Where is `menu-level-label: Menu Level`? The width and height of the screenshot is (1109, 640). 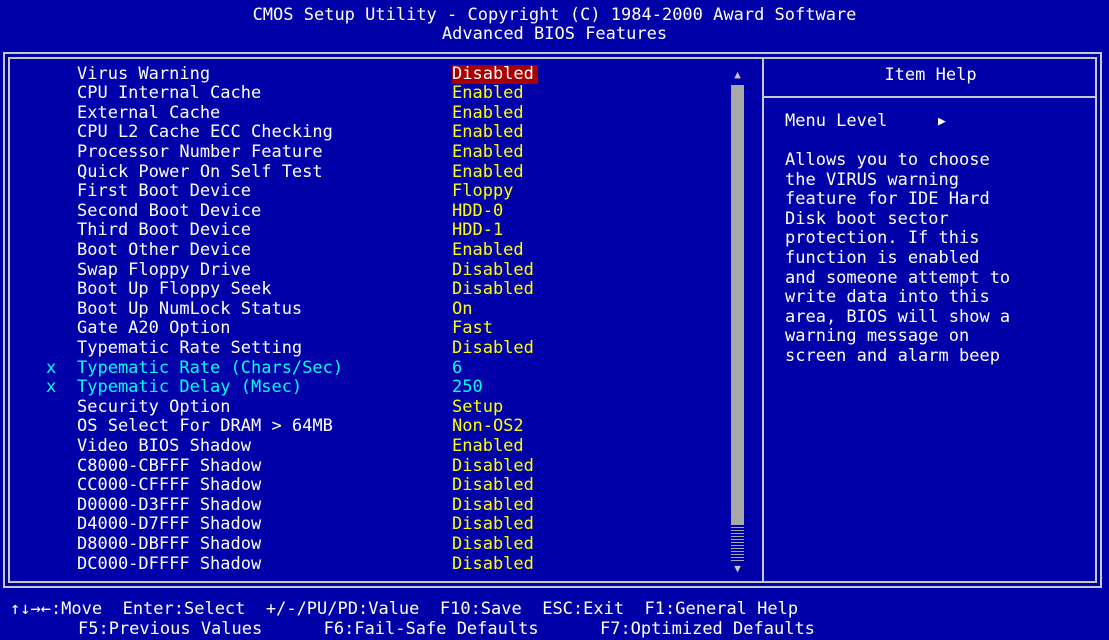
menu-level-label: Menu Level is located at coordinates (836, 121).